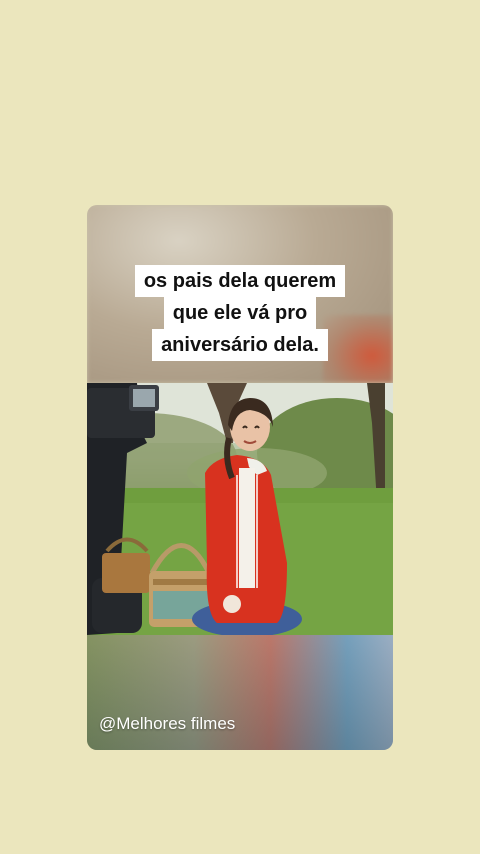 The height and width of the screenshot is (854, 480). I want to click on caption-line-1: os pais dela querem, so click(240, 281).